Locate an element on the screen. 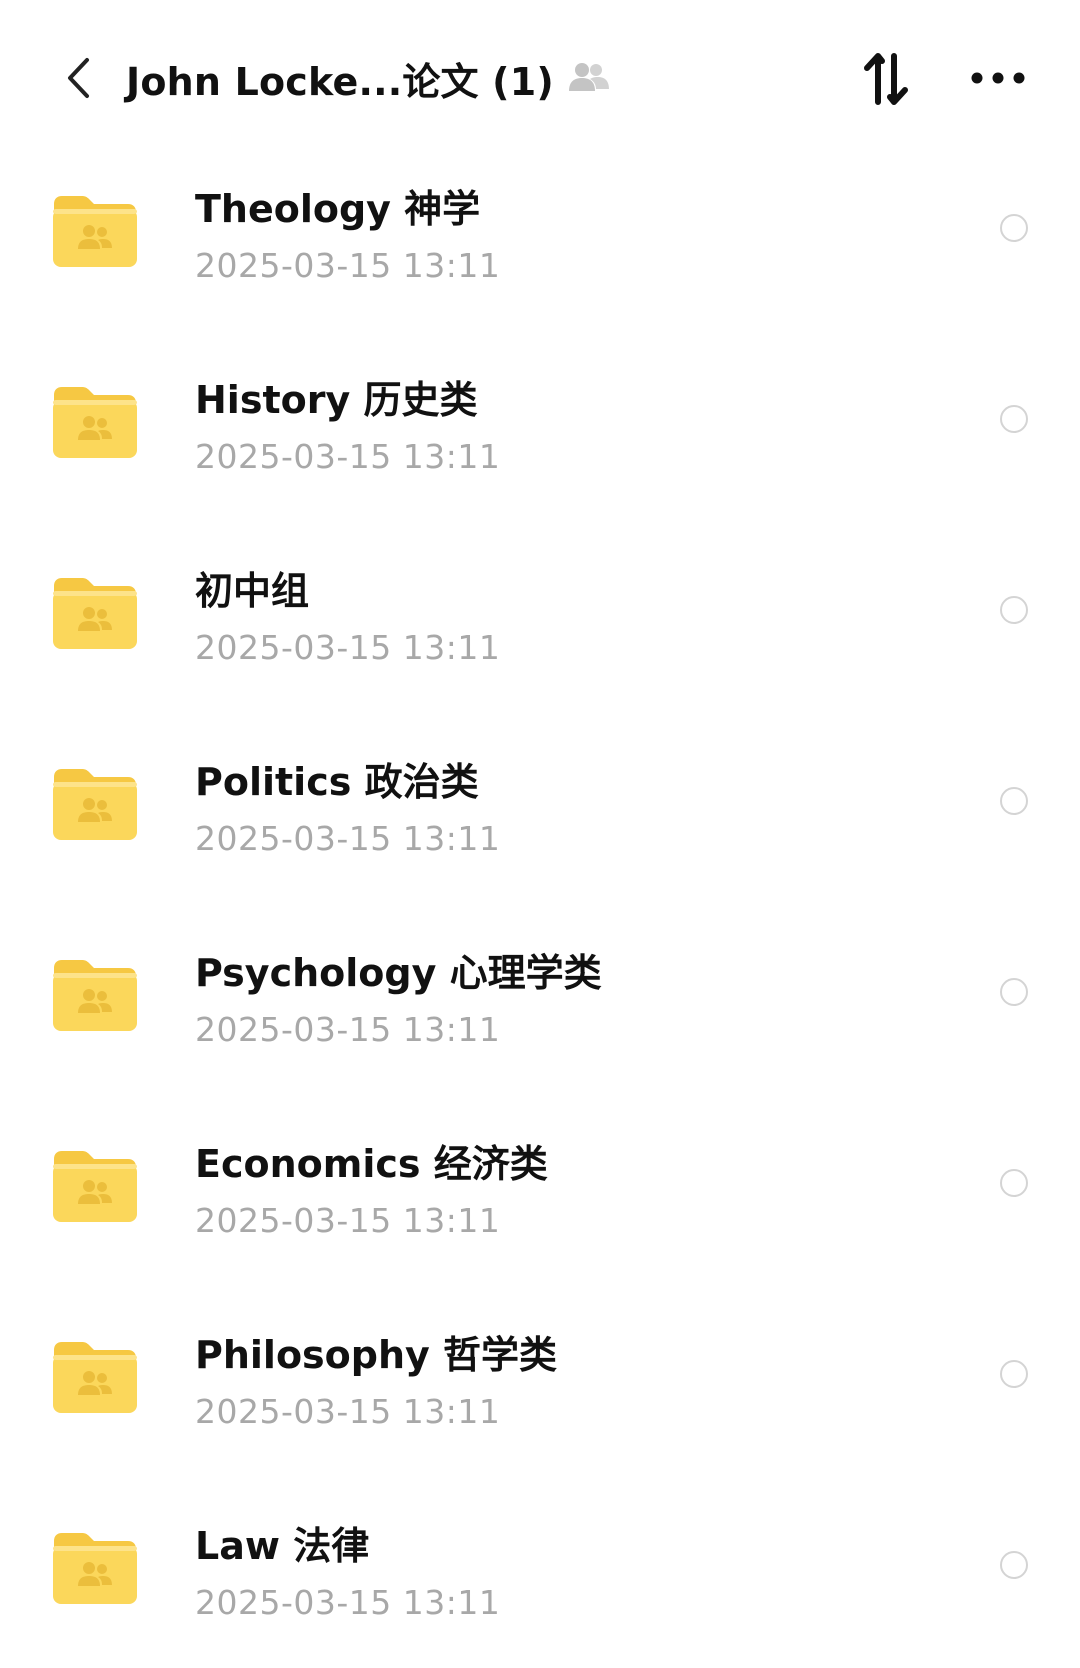 This screenshot has height=1668, width=1080. folder-name: History 历史类 is located at coordinates (336, 400).